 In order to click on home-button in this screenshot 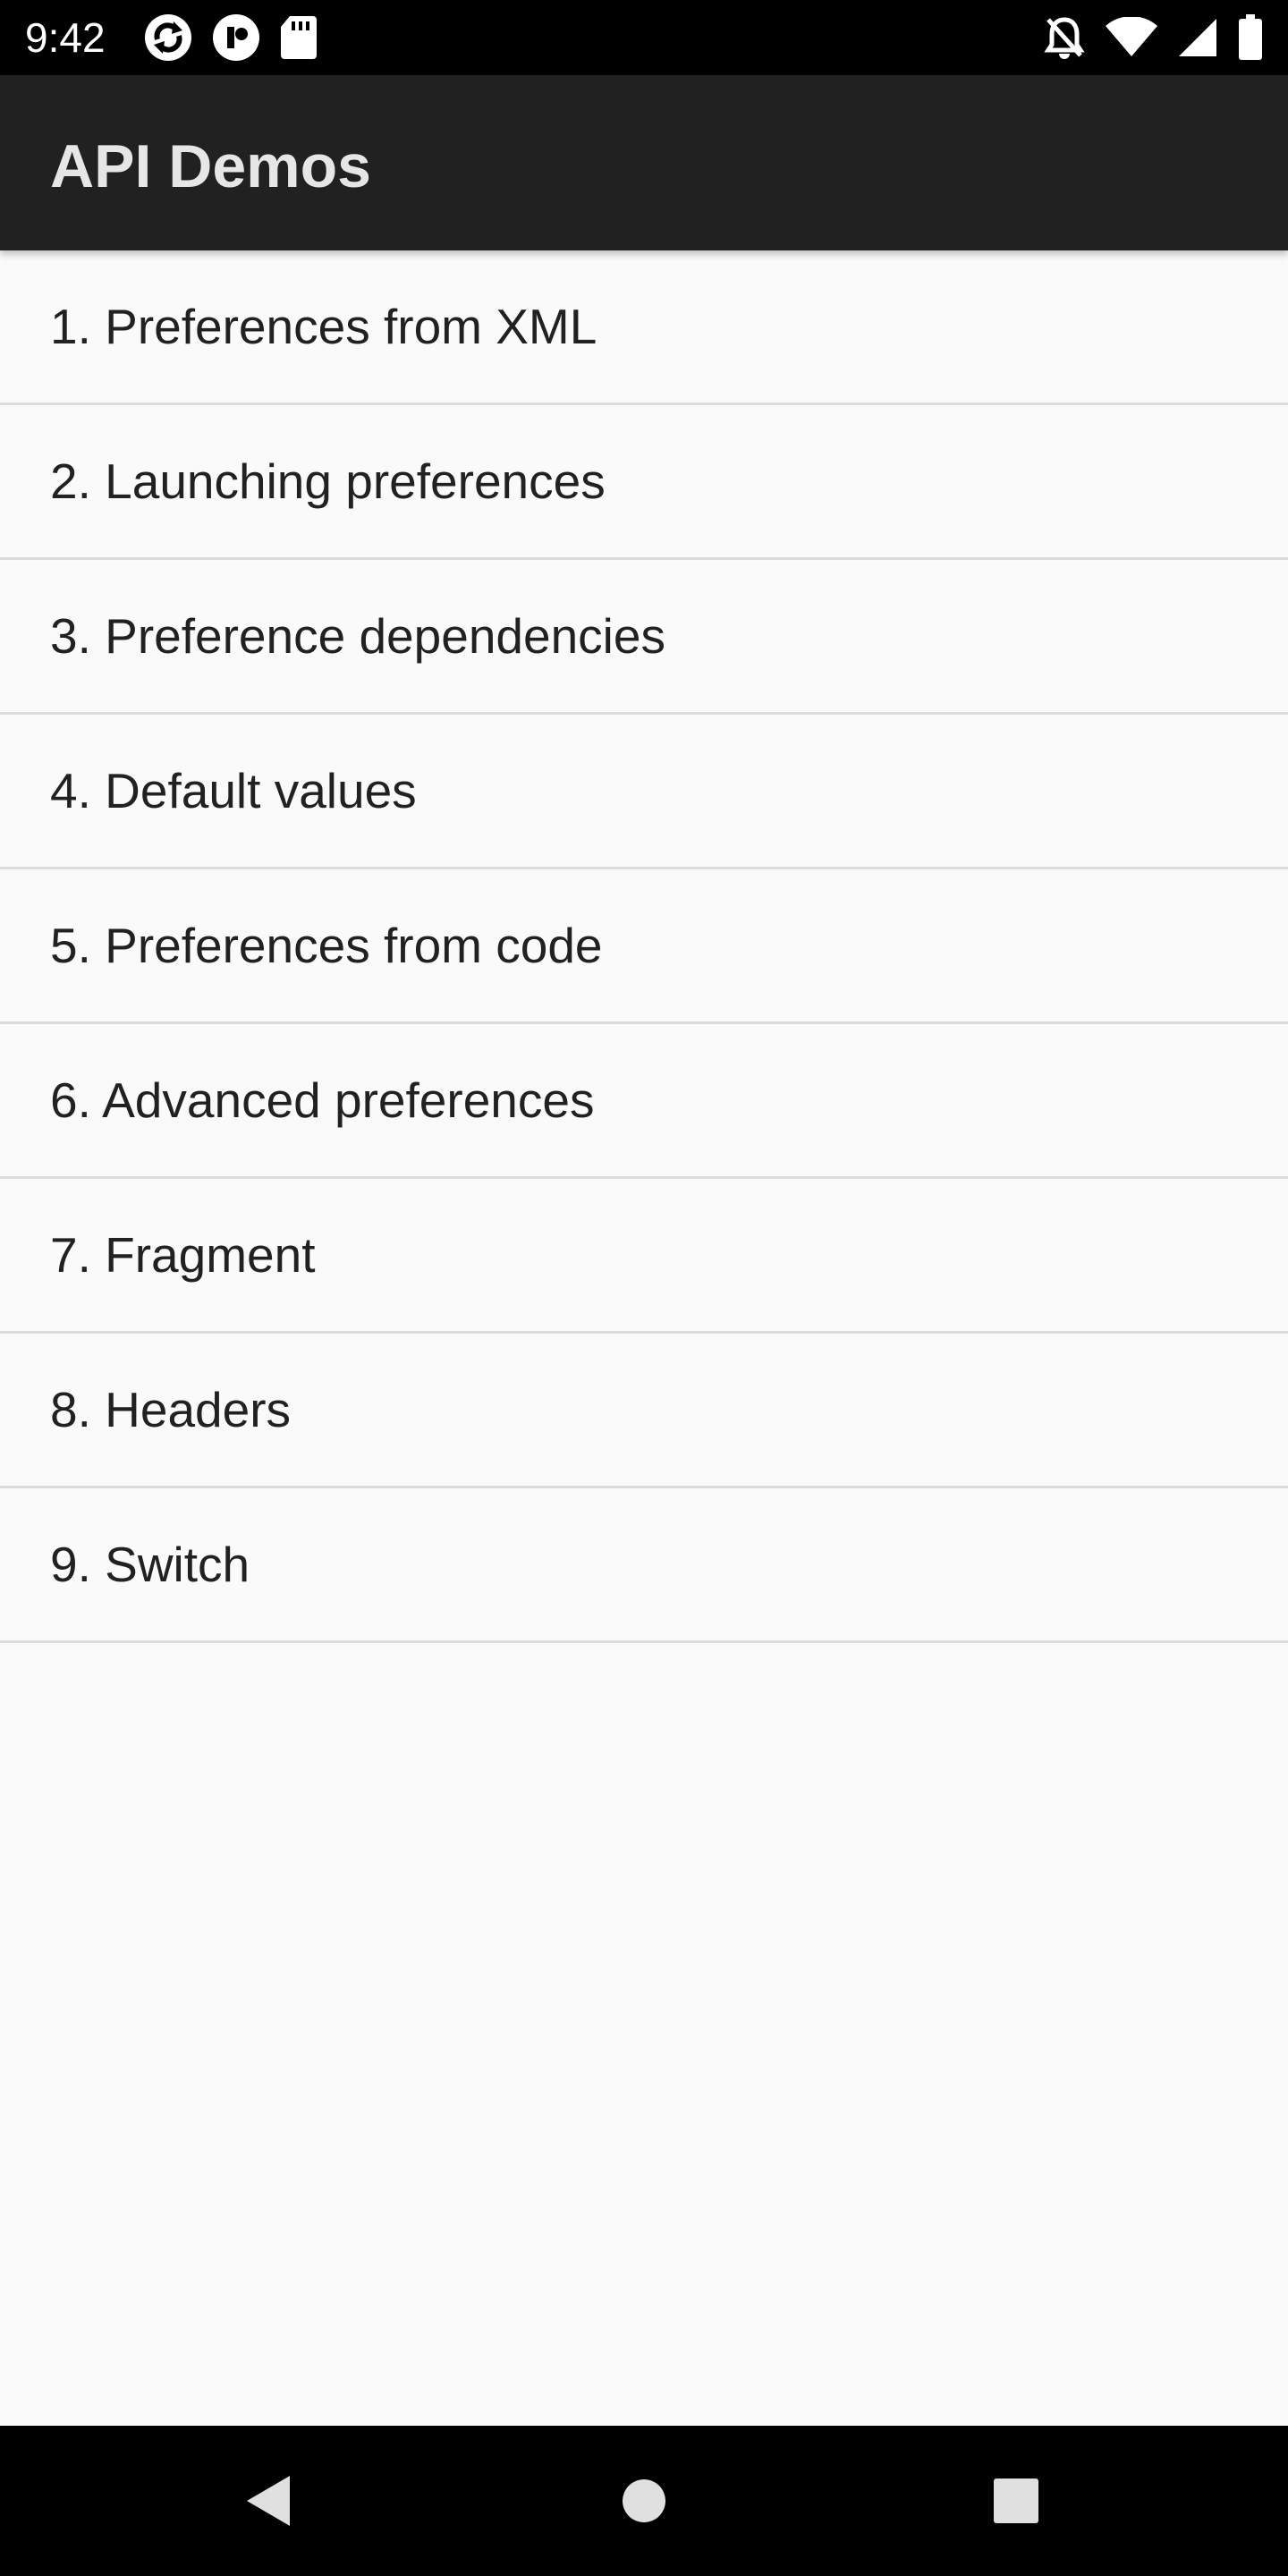, I will do `click(644, 2500)`.